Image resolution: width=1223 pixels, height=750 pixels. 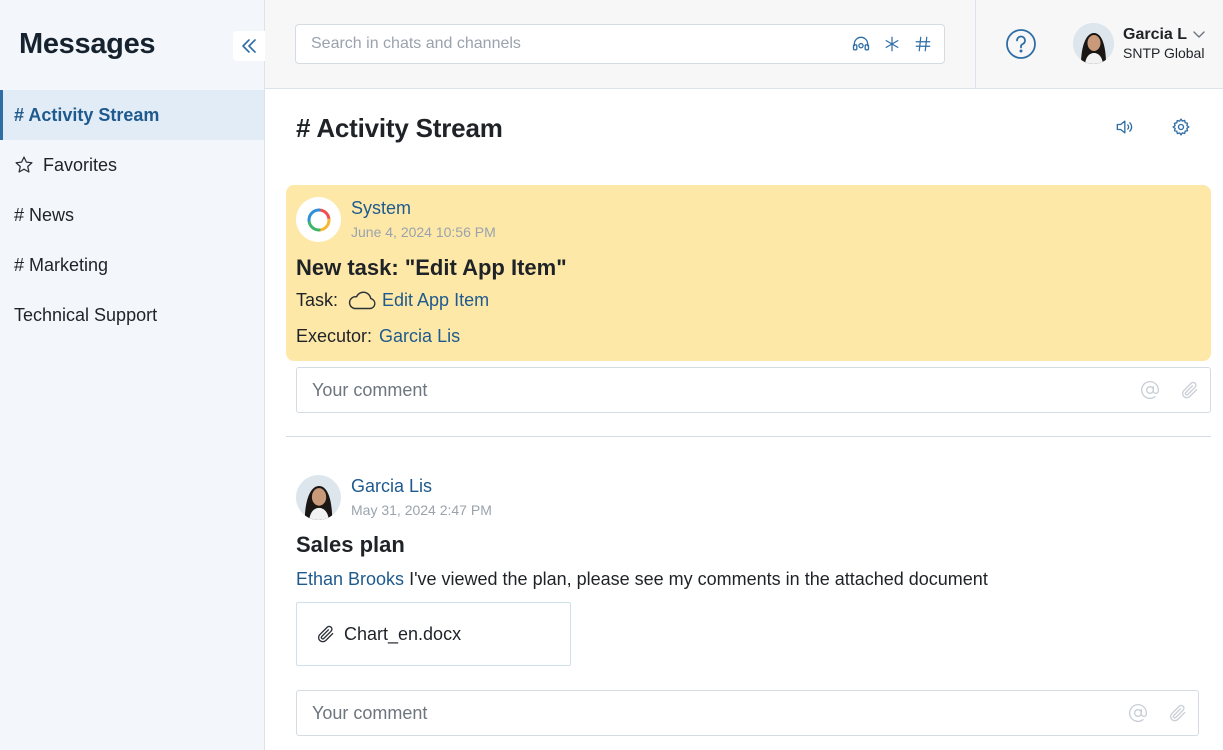 What do you see at coordinates (24, 165) in the screenshot?
I see `star-icon` at bounding box center [24, 165].